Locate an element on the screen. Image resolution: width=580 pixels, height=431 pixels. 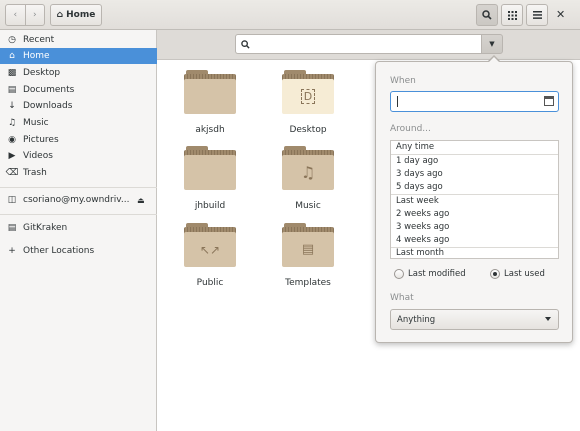
chevron-left-icon: ‹ is located at coordinates (15, 15).